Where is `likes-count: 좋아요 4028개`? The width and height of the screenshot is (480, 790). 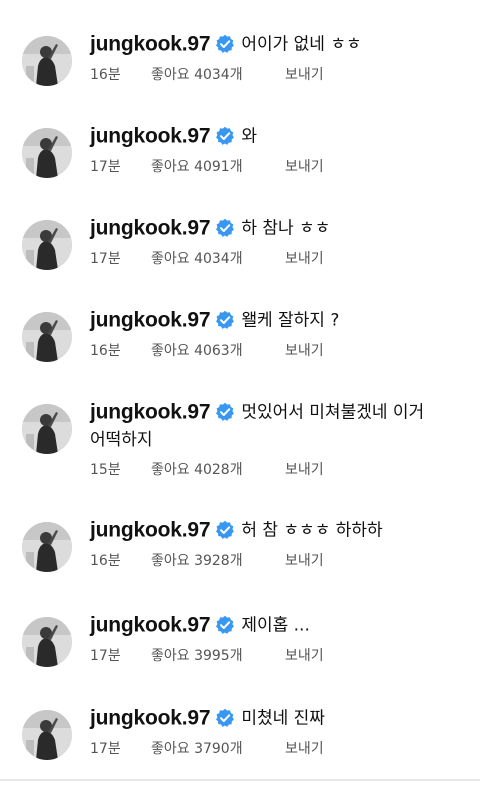
likes-count: 좋아요 4028개 is located at coordinates (218, 470).